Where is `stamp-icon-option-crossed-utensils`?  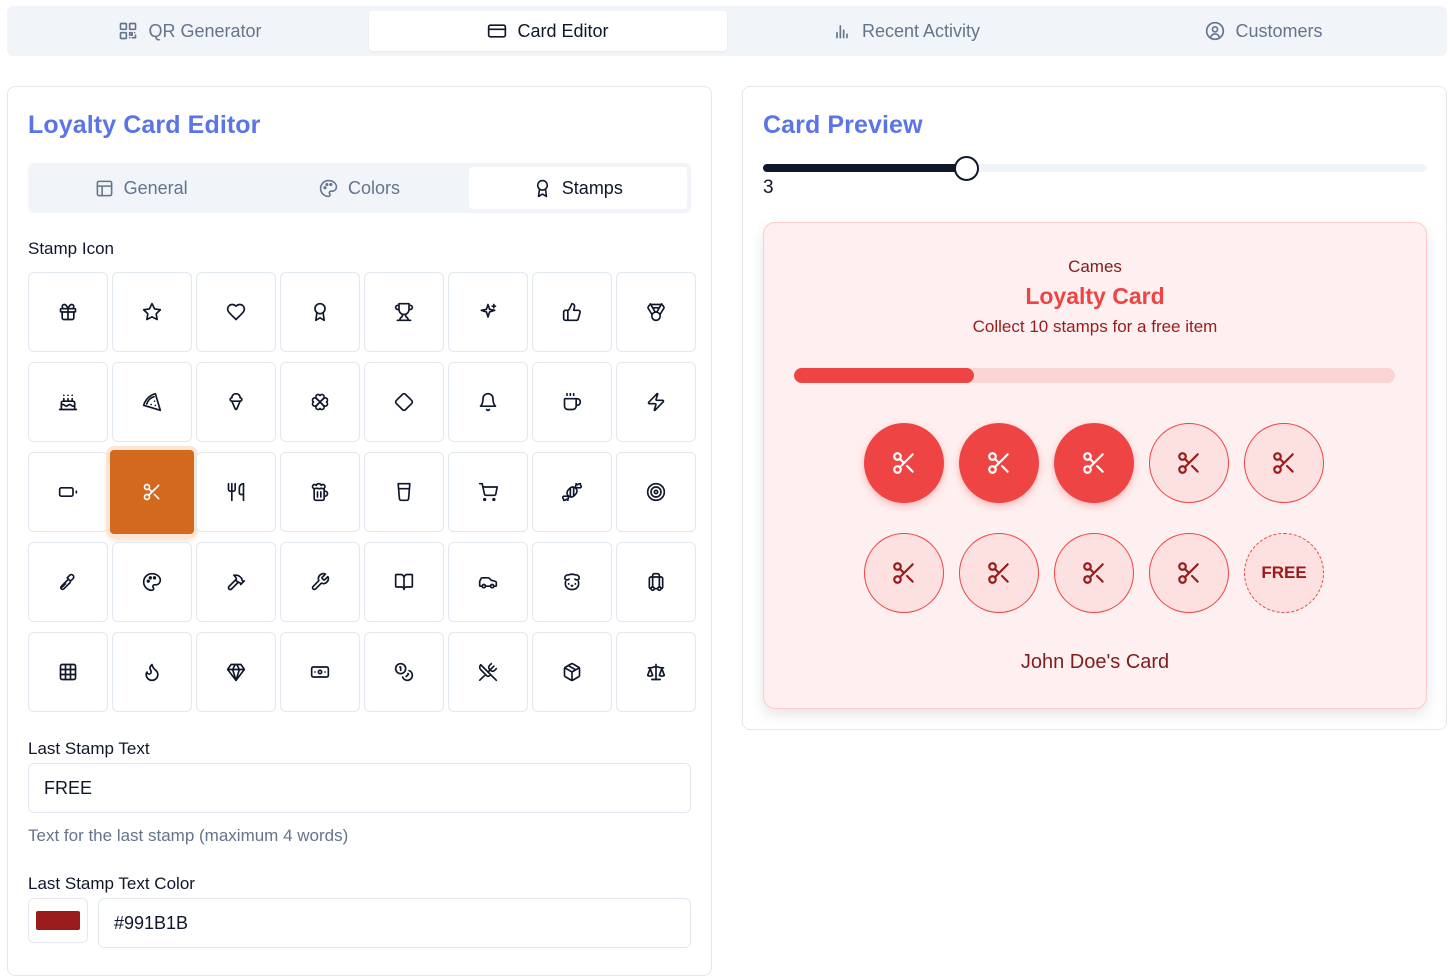 stamp-icon-option-crossed-utensils is located at coordinates (488, 672).